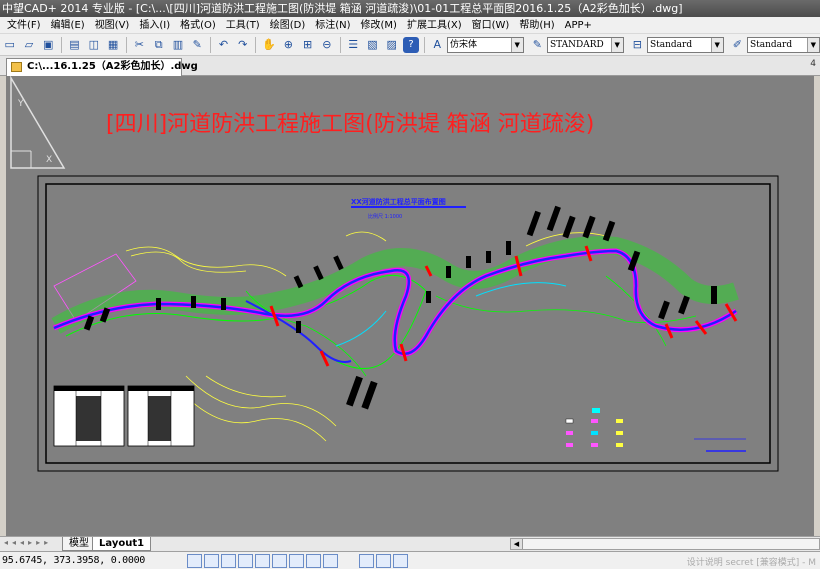 The height and width of the screenshot is (569, 820). I want to click on document-tab: C:\...16.1.25（A2彩色加长）.dwg, so click(102, 67).